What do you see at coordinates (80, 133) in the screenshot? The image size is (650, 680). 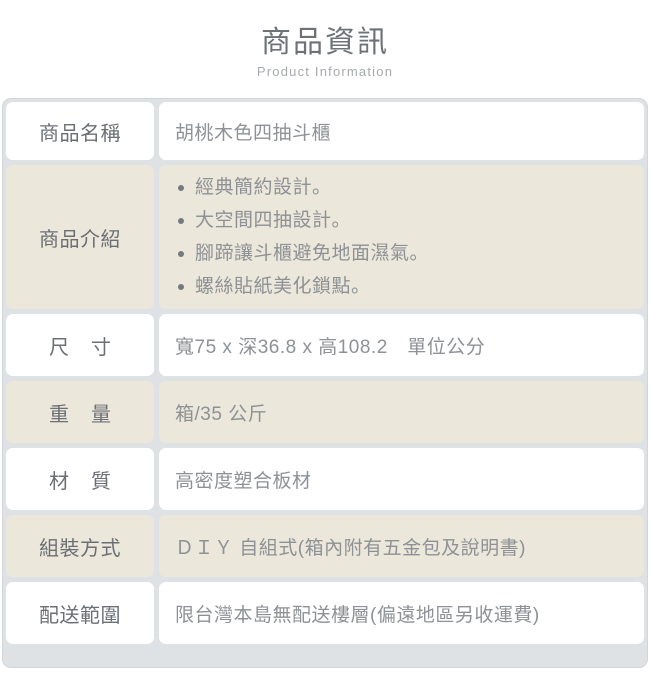 I see `row-label-text: 商品名稱` at bounding box center [80, 133].